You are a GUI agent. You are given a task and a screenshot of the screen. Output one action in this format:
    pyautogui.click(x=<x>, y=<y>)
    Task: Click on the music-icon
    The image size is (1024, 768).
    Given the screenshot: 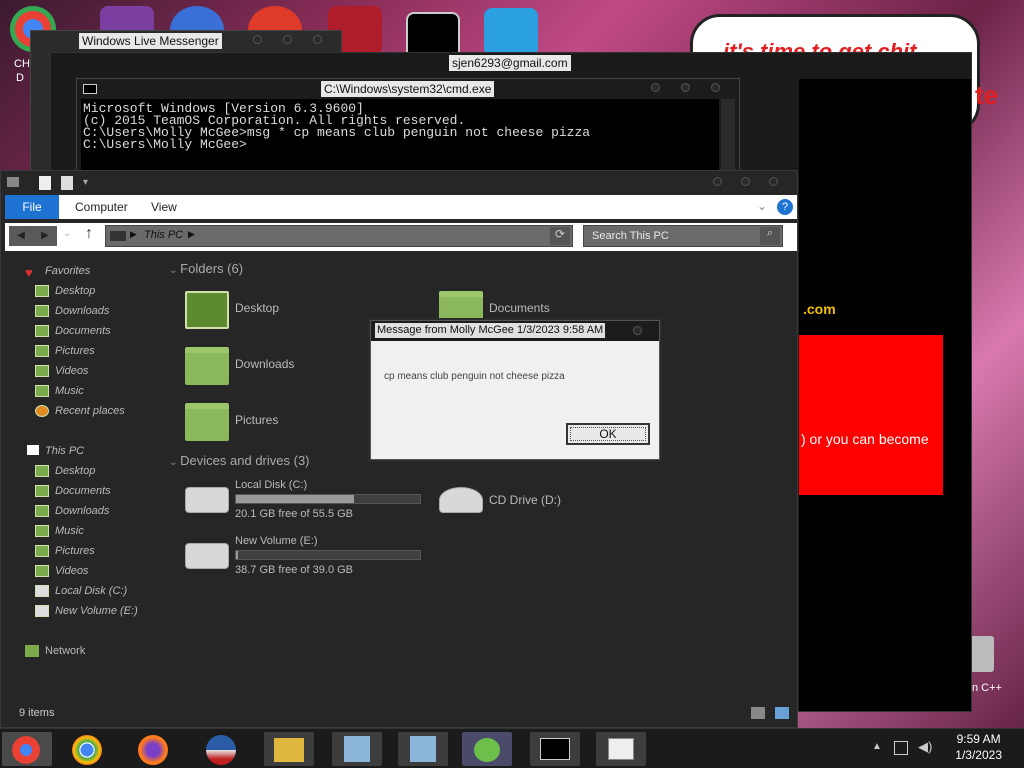 What is the action you would take?
    pyautogui.click(x=42, y=531)
    